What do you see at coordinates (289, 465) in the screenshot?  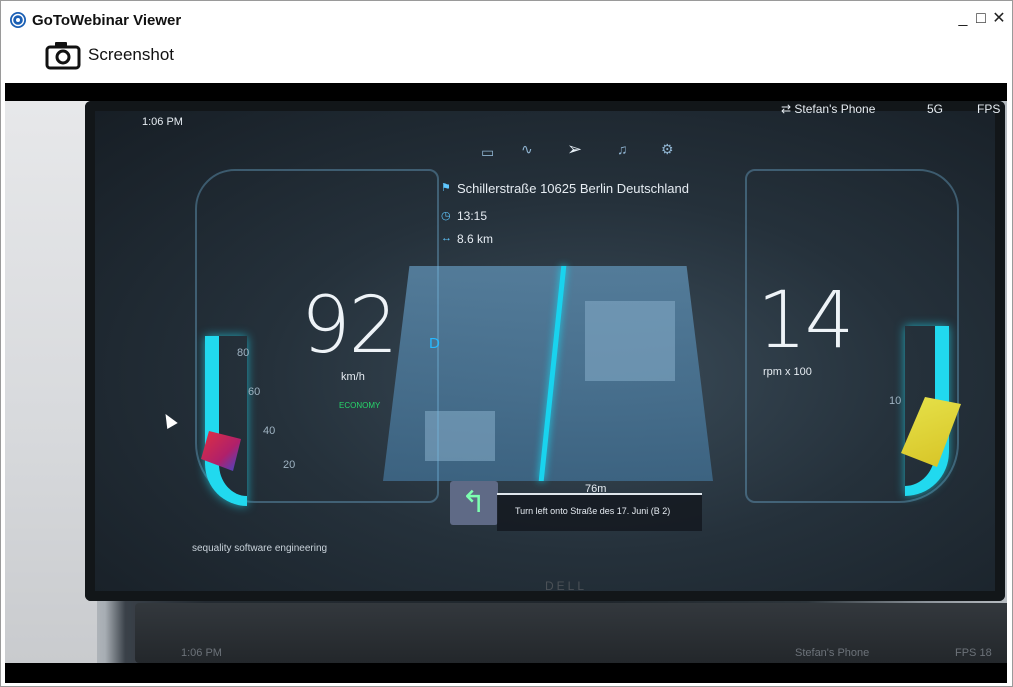 I see `gauge-tick: 20` at bounding box center [289, 465].